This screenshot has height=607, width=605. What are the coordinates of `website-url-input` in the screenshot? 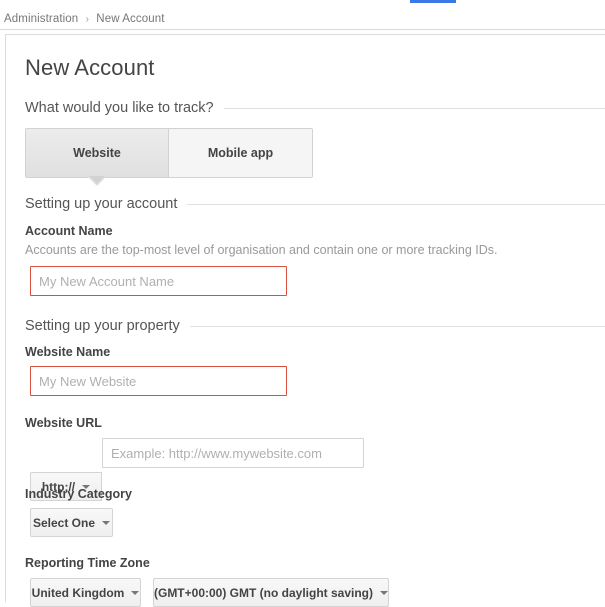 It's located at (233, 453).